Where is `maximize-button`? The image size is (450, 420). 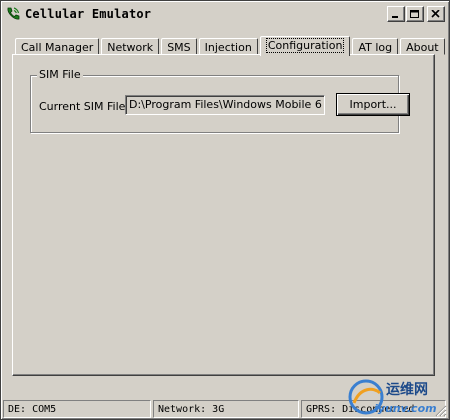 maximize-button is located at coordinates (415, 14).